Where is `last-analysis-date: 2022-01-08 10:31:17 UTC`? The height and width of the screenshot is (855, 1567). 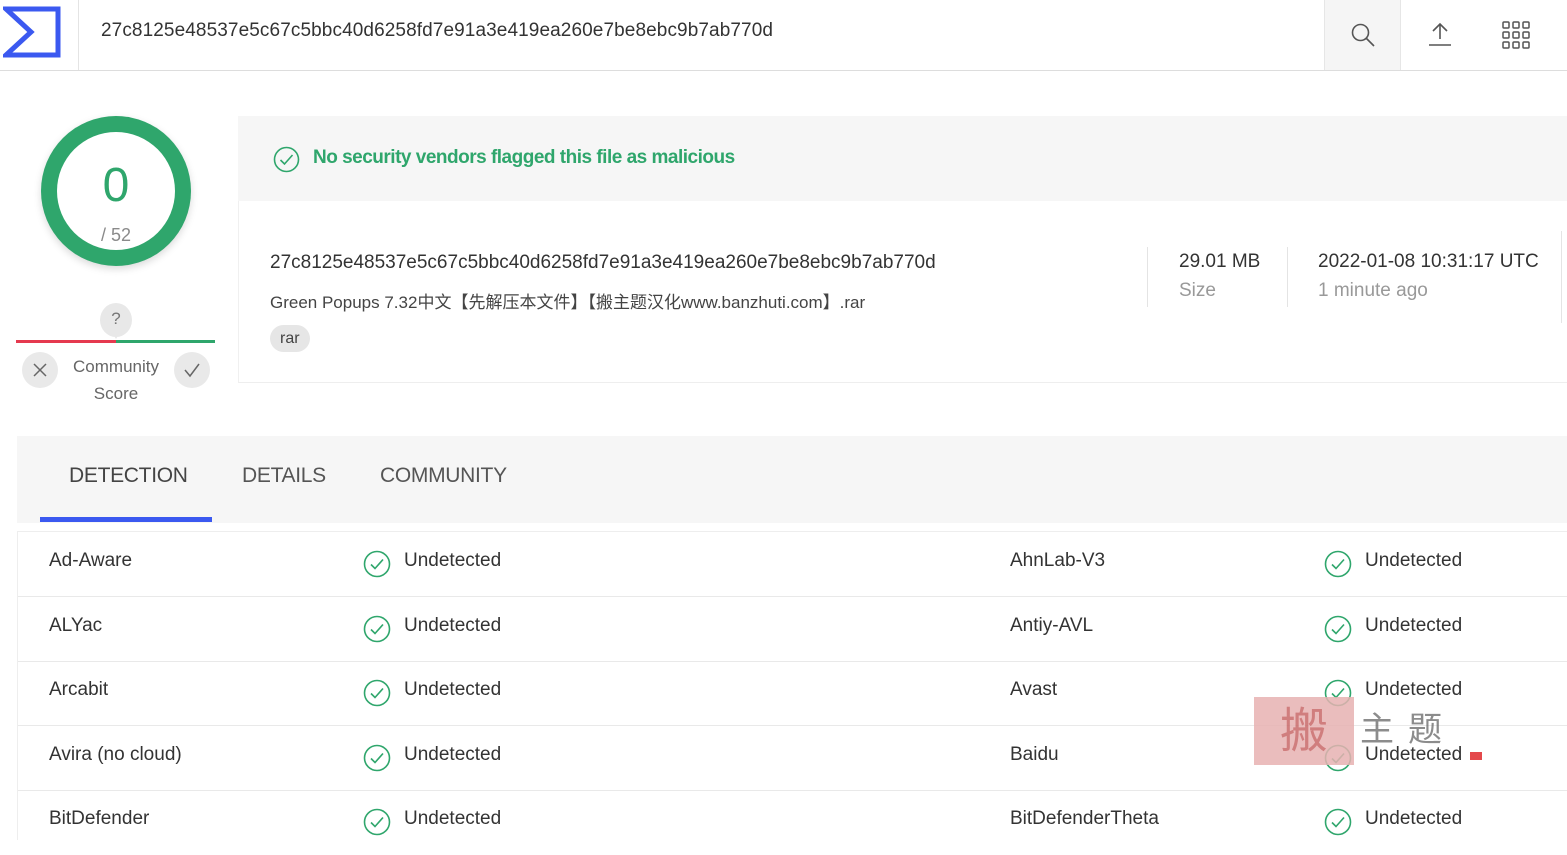
last-analysis-date: 2022-01-08 10:31:17 UTC is located at coordinates (1428, 261).